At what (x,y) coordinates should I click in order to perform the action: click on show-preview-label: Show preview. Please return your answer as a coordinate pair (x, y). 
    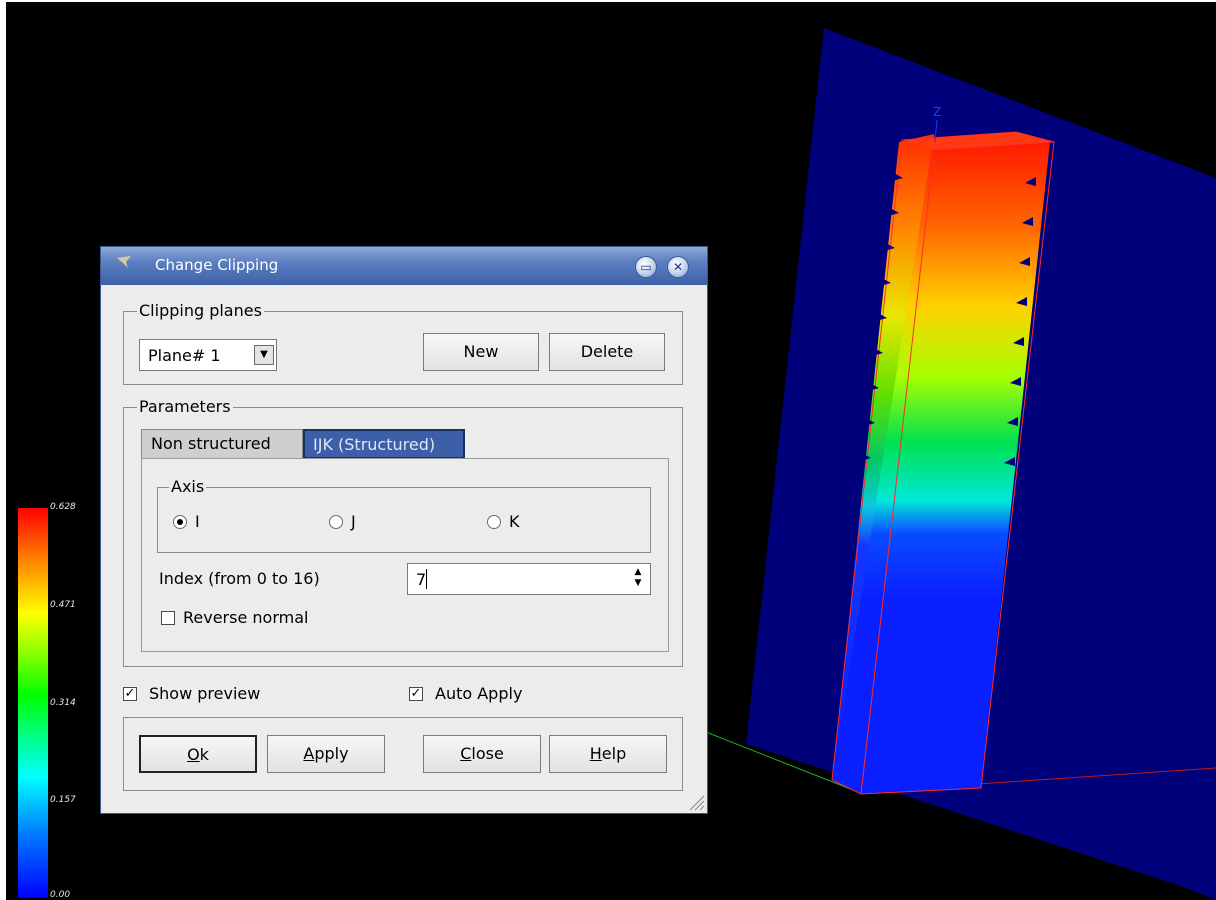
    Looking at the image, I should click on (205, 693).